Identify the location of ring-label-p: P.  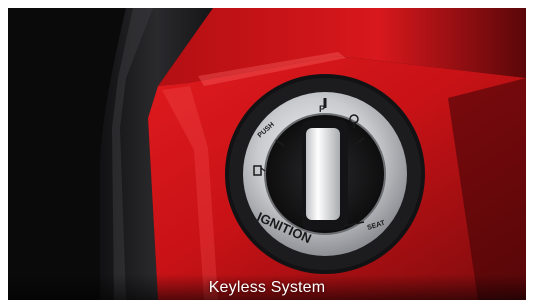
(322, 109).